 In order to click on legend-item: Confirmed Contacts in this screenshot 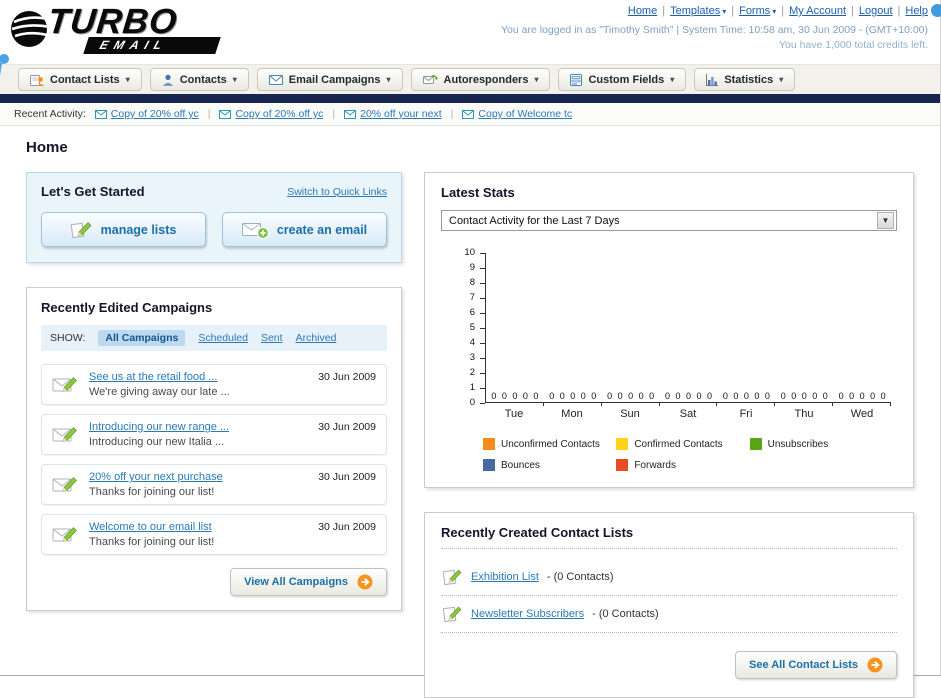, I will do `click(682, 444)`.